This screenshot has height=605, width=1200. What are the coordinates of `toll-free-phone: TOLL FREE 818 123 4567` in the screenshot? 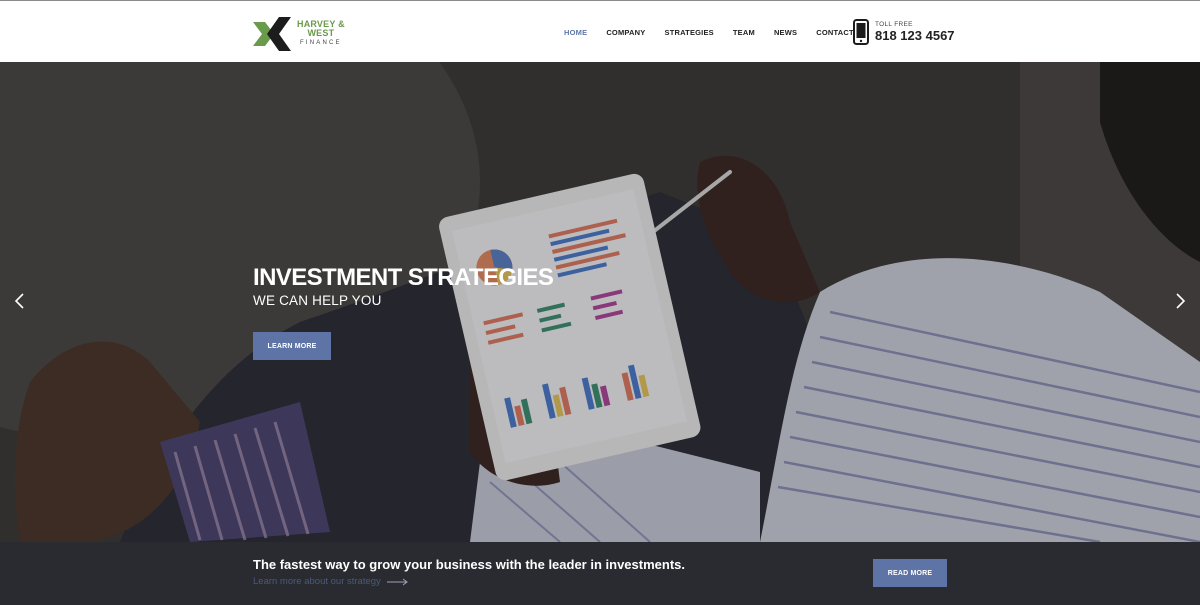 It's located at (904, 32).